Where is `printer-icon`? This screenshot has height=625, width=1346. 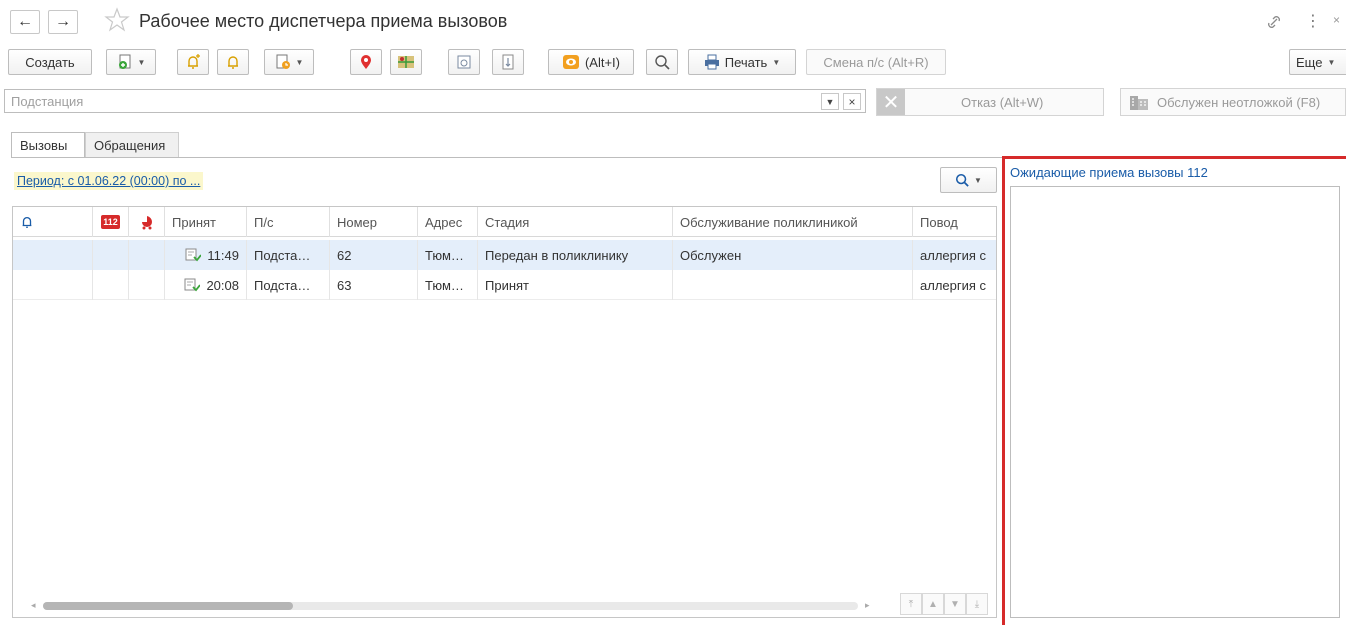 printer-icon is located at coordinates (711, 62).